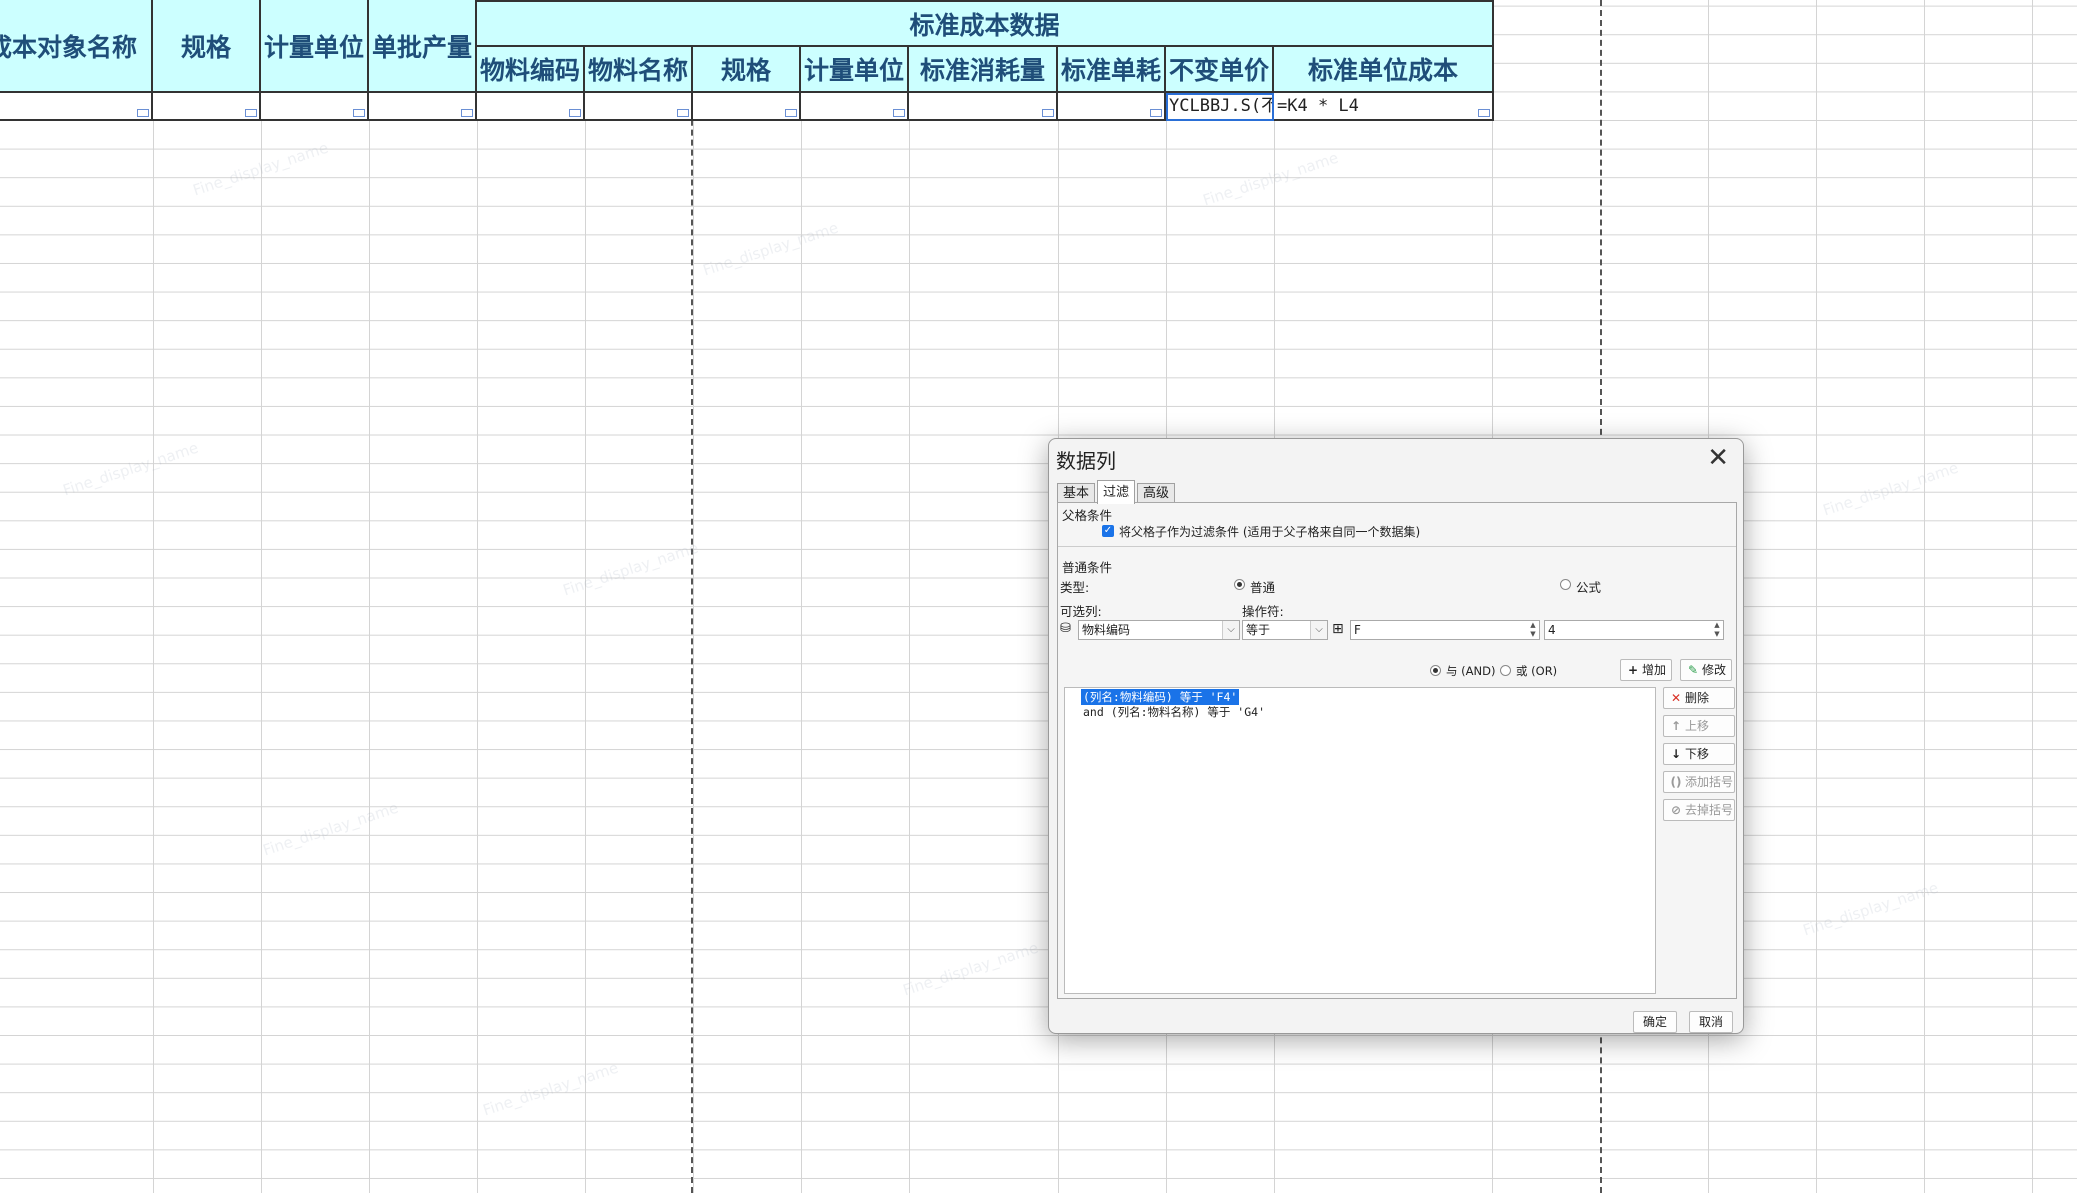 This screenshot has height=1193, width=2077. What do you see at coordinates (1706, 670) in the screenshot?
I see `modify-button: ✎ 修改` at bounding box center [1706, 670].